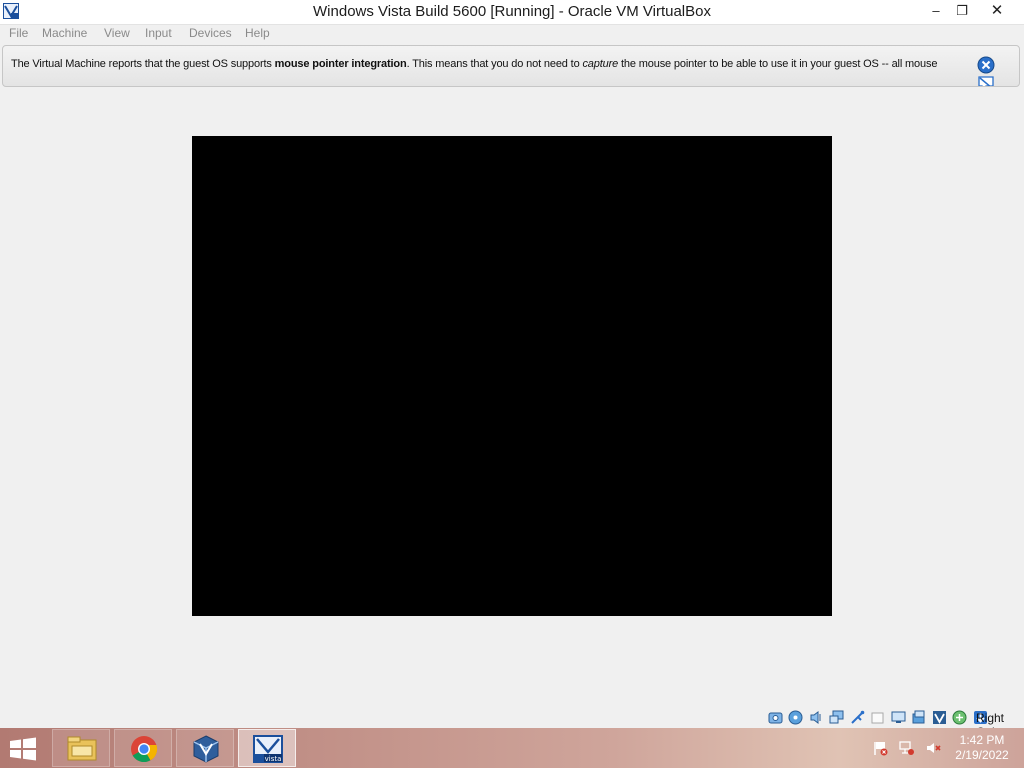 The width and height of the screenshot is (1024, 768). I want to click on do-not-show-again-icon, so click(986, 80).